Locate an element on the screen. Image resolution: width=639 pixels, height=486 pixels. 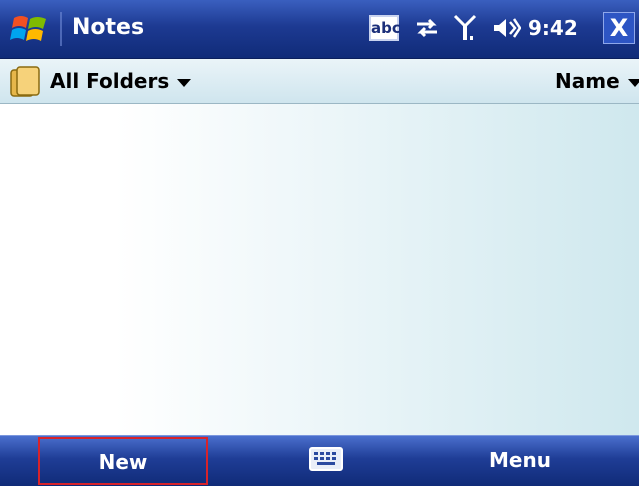
abc-input-icon: abc is located at coordinates (385, 28).